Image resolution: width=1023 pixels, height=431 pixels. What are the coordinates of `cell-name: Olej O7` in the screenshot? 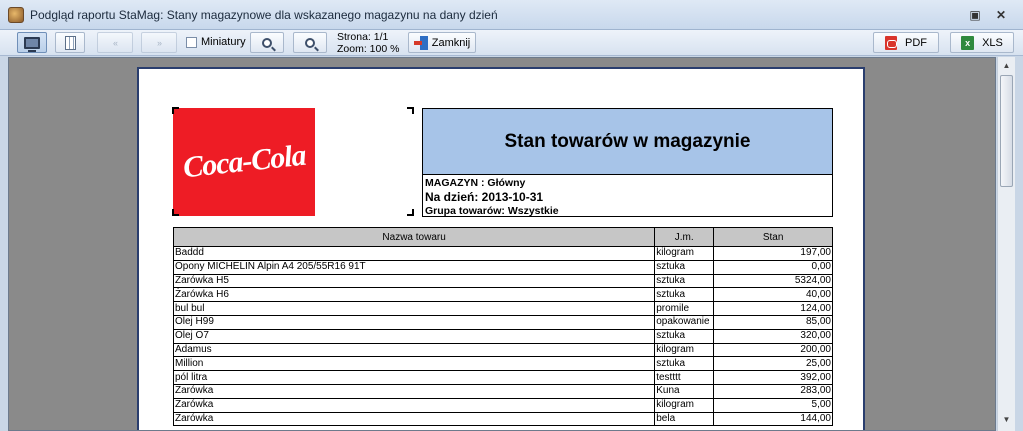 It's located at (414, 336).